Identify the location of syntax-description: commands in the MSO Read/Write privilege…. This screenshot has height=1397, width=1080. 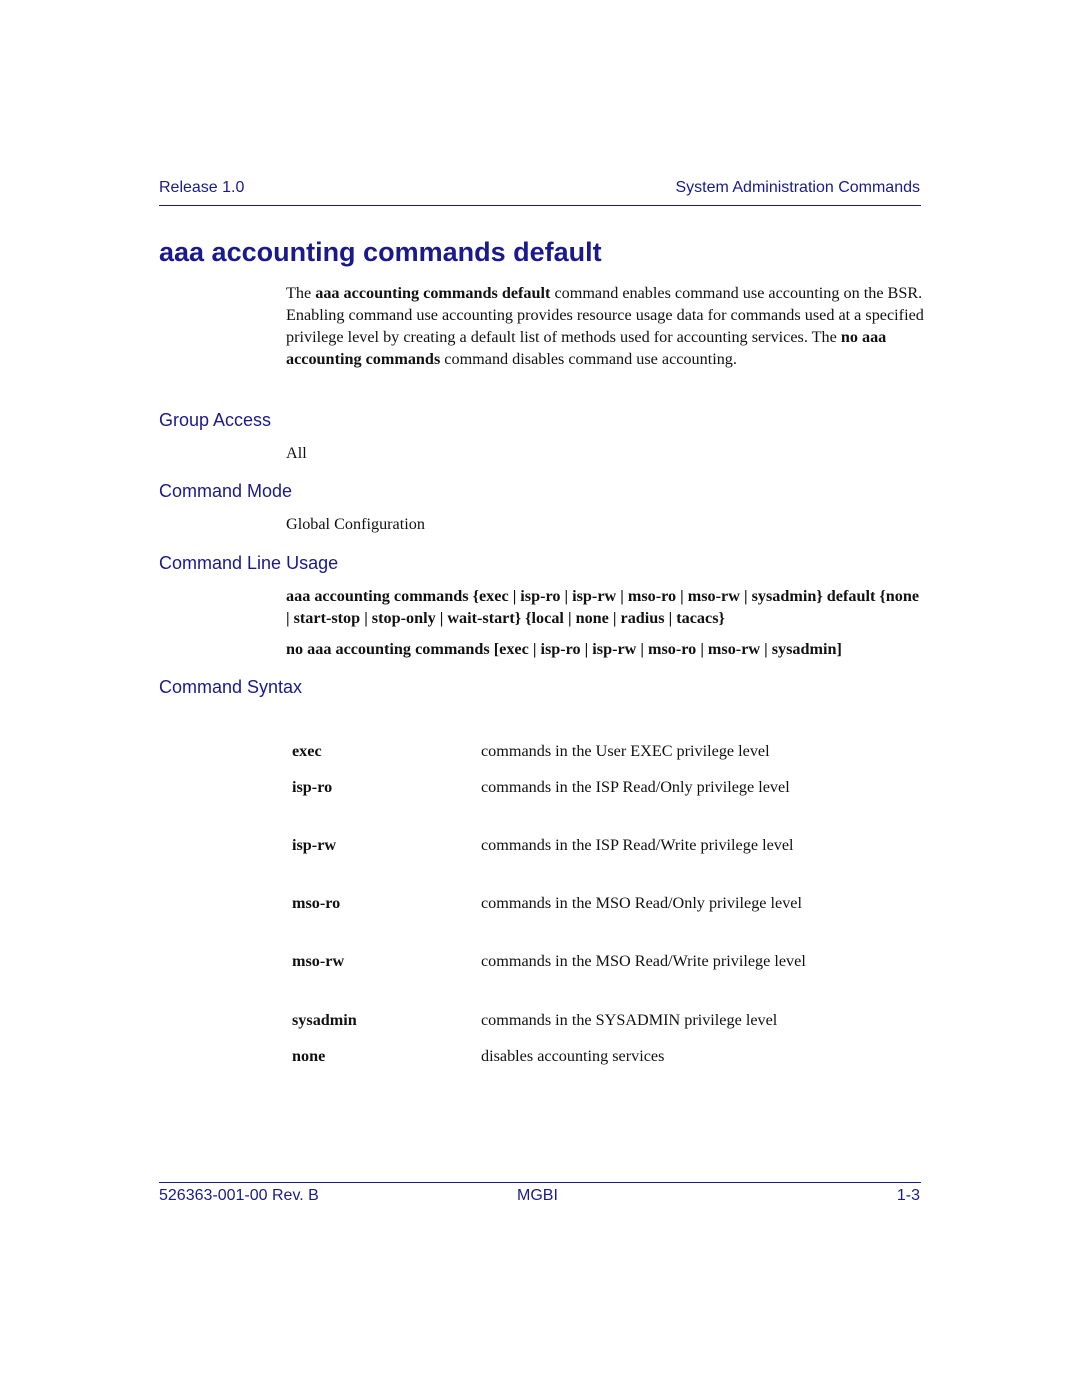
(643, 961).